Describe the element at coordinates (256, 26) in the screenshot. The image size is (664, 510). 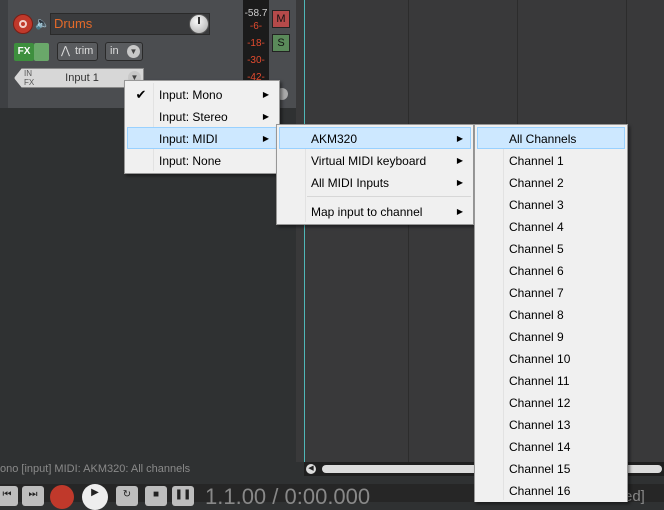
I see `meter-scale-label: -6-` at that location.